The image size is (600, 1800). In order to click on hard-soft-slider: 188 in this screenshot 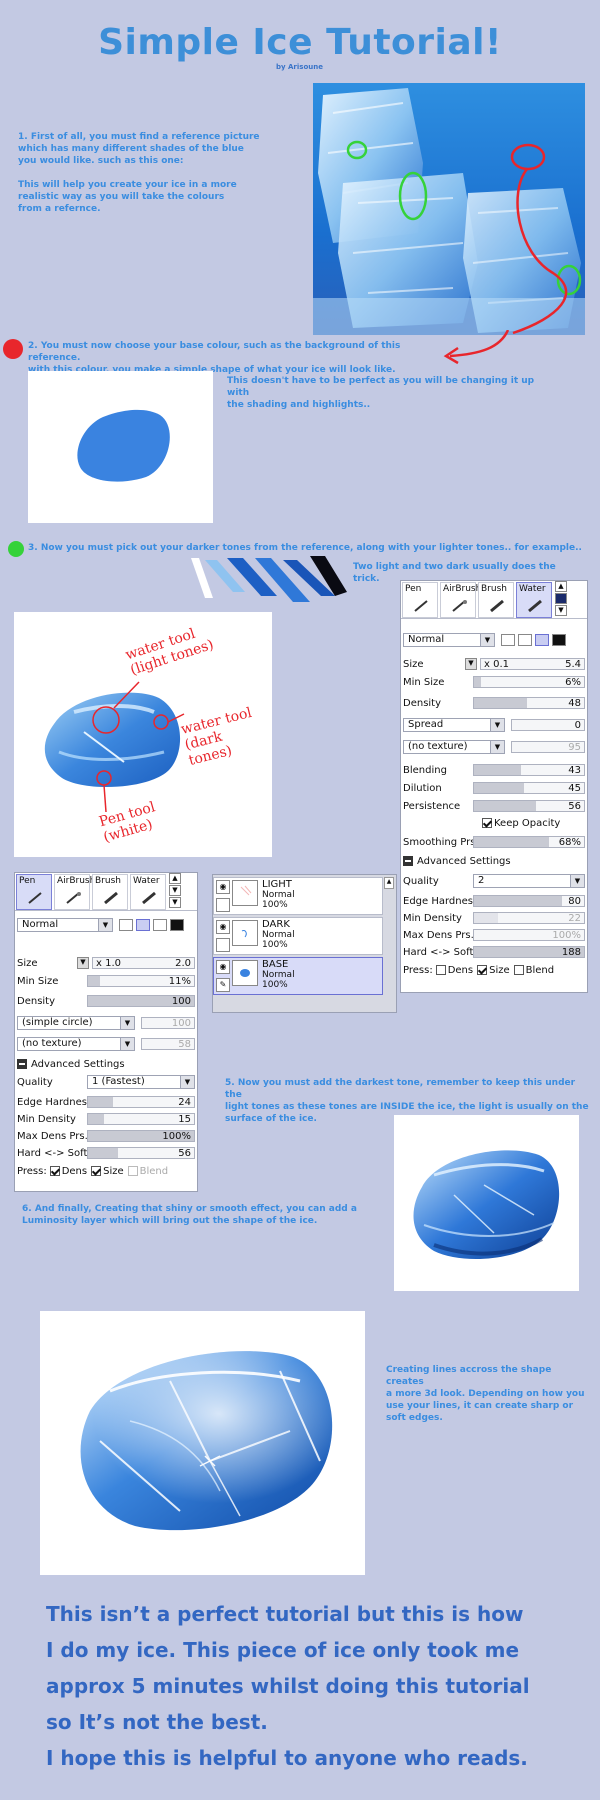, I will do `click(529, 952)`.